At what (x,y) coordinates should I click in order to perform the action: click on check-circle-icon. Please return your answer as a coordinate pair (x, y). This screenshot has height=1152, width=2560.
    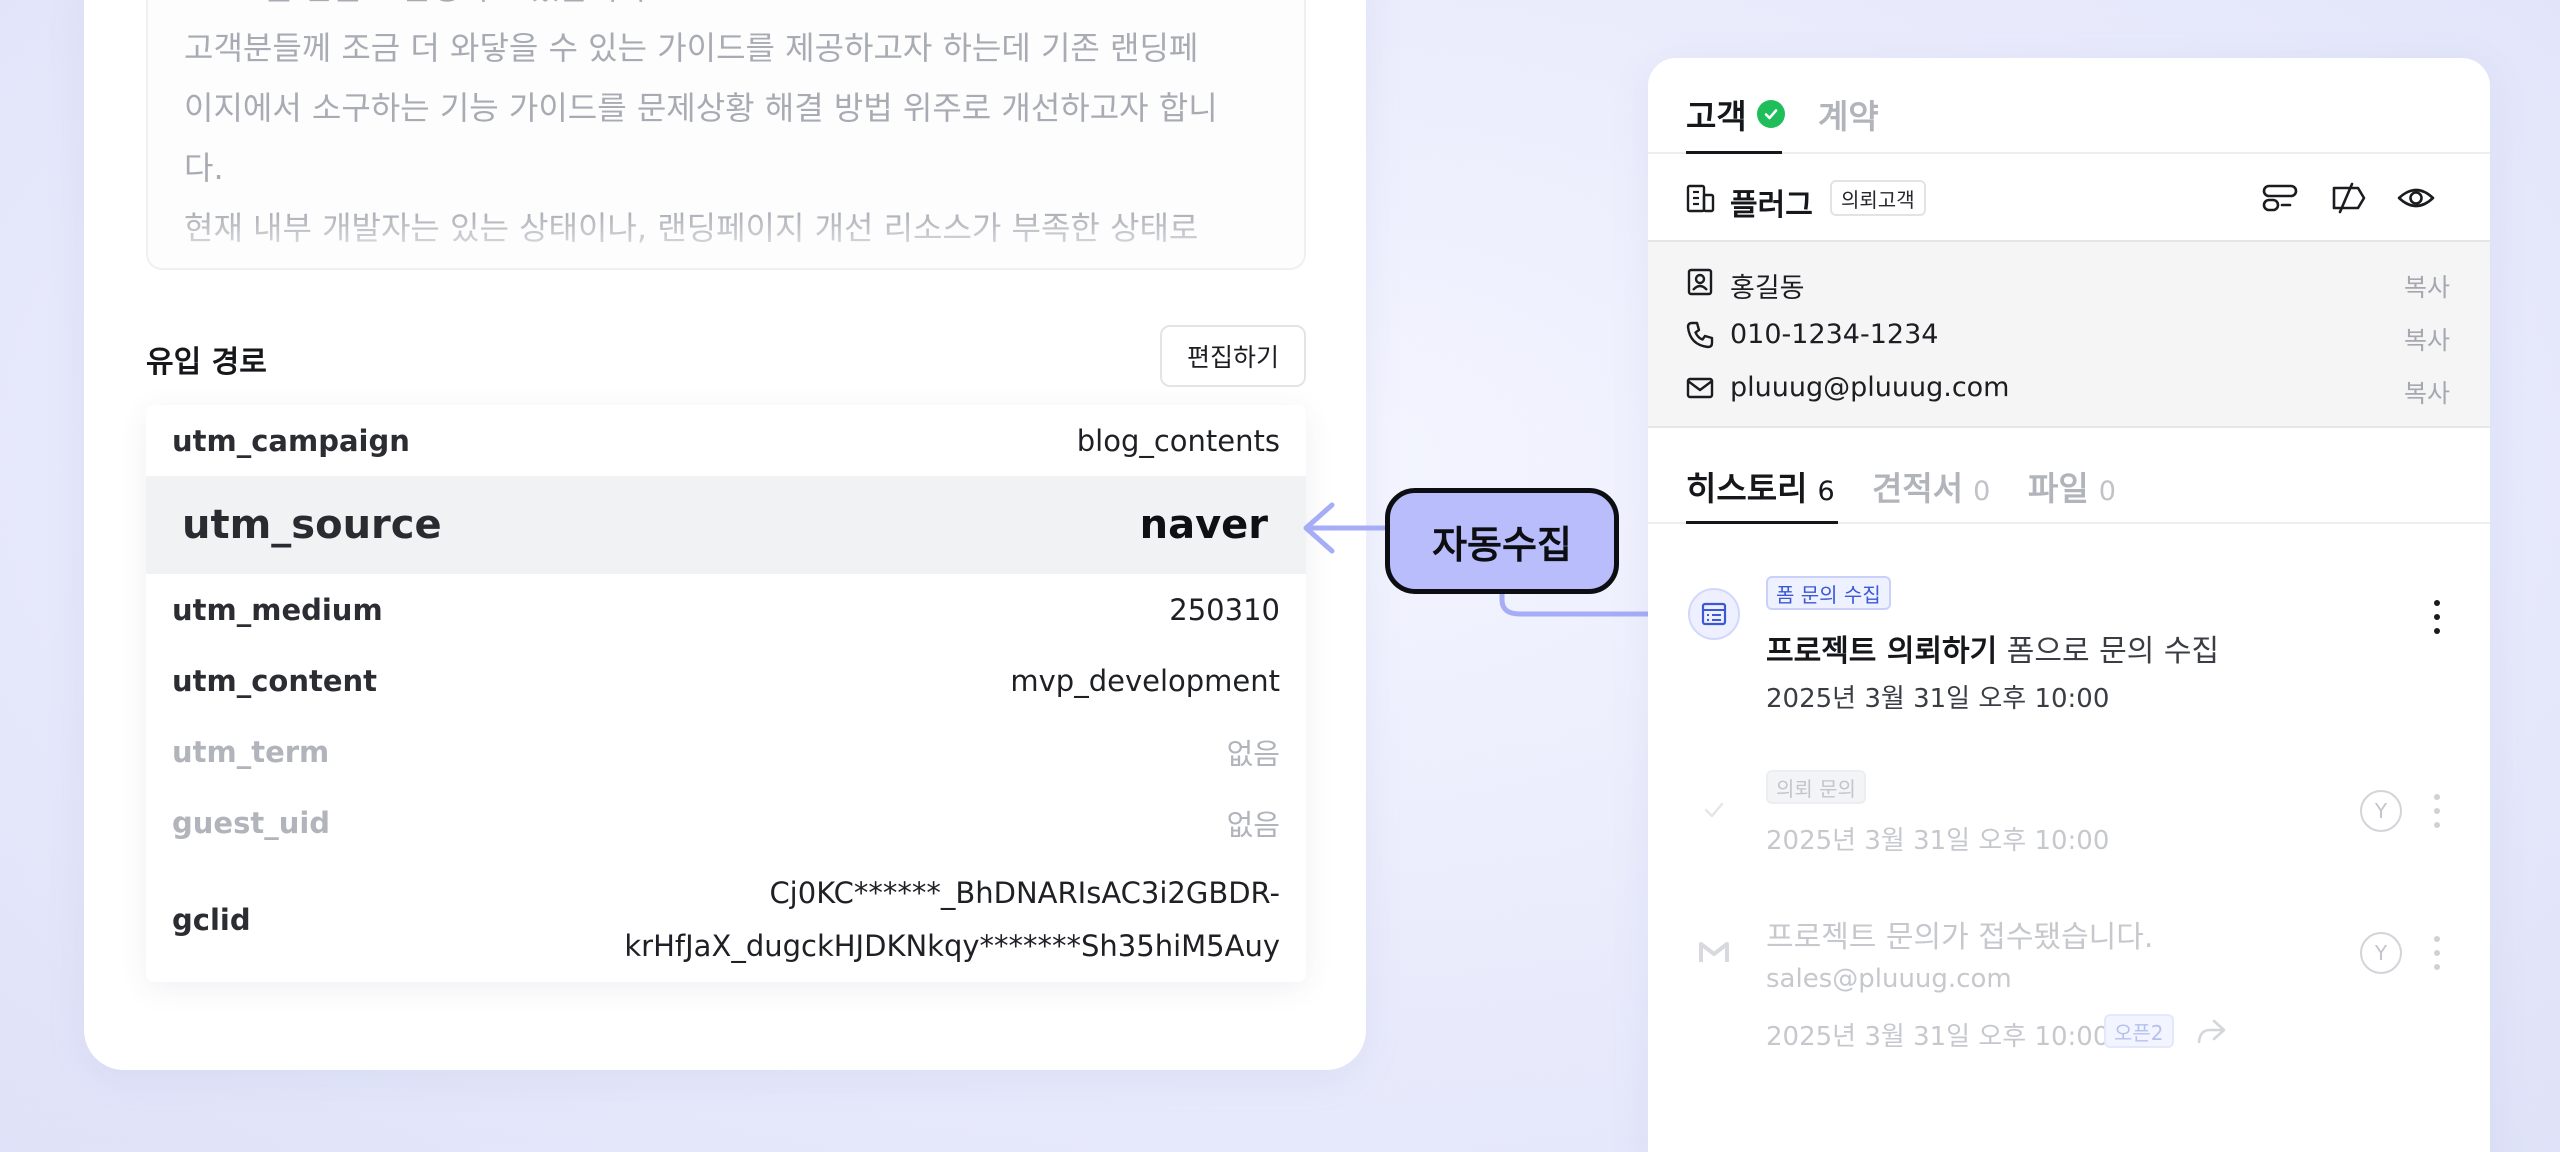
    Looking at the image, I should click on (1770, 114).